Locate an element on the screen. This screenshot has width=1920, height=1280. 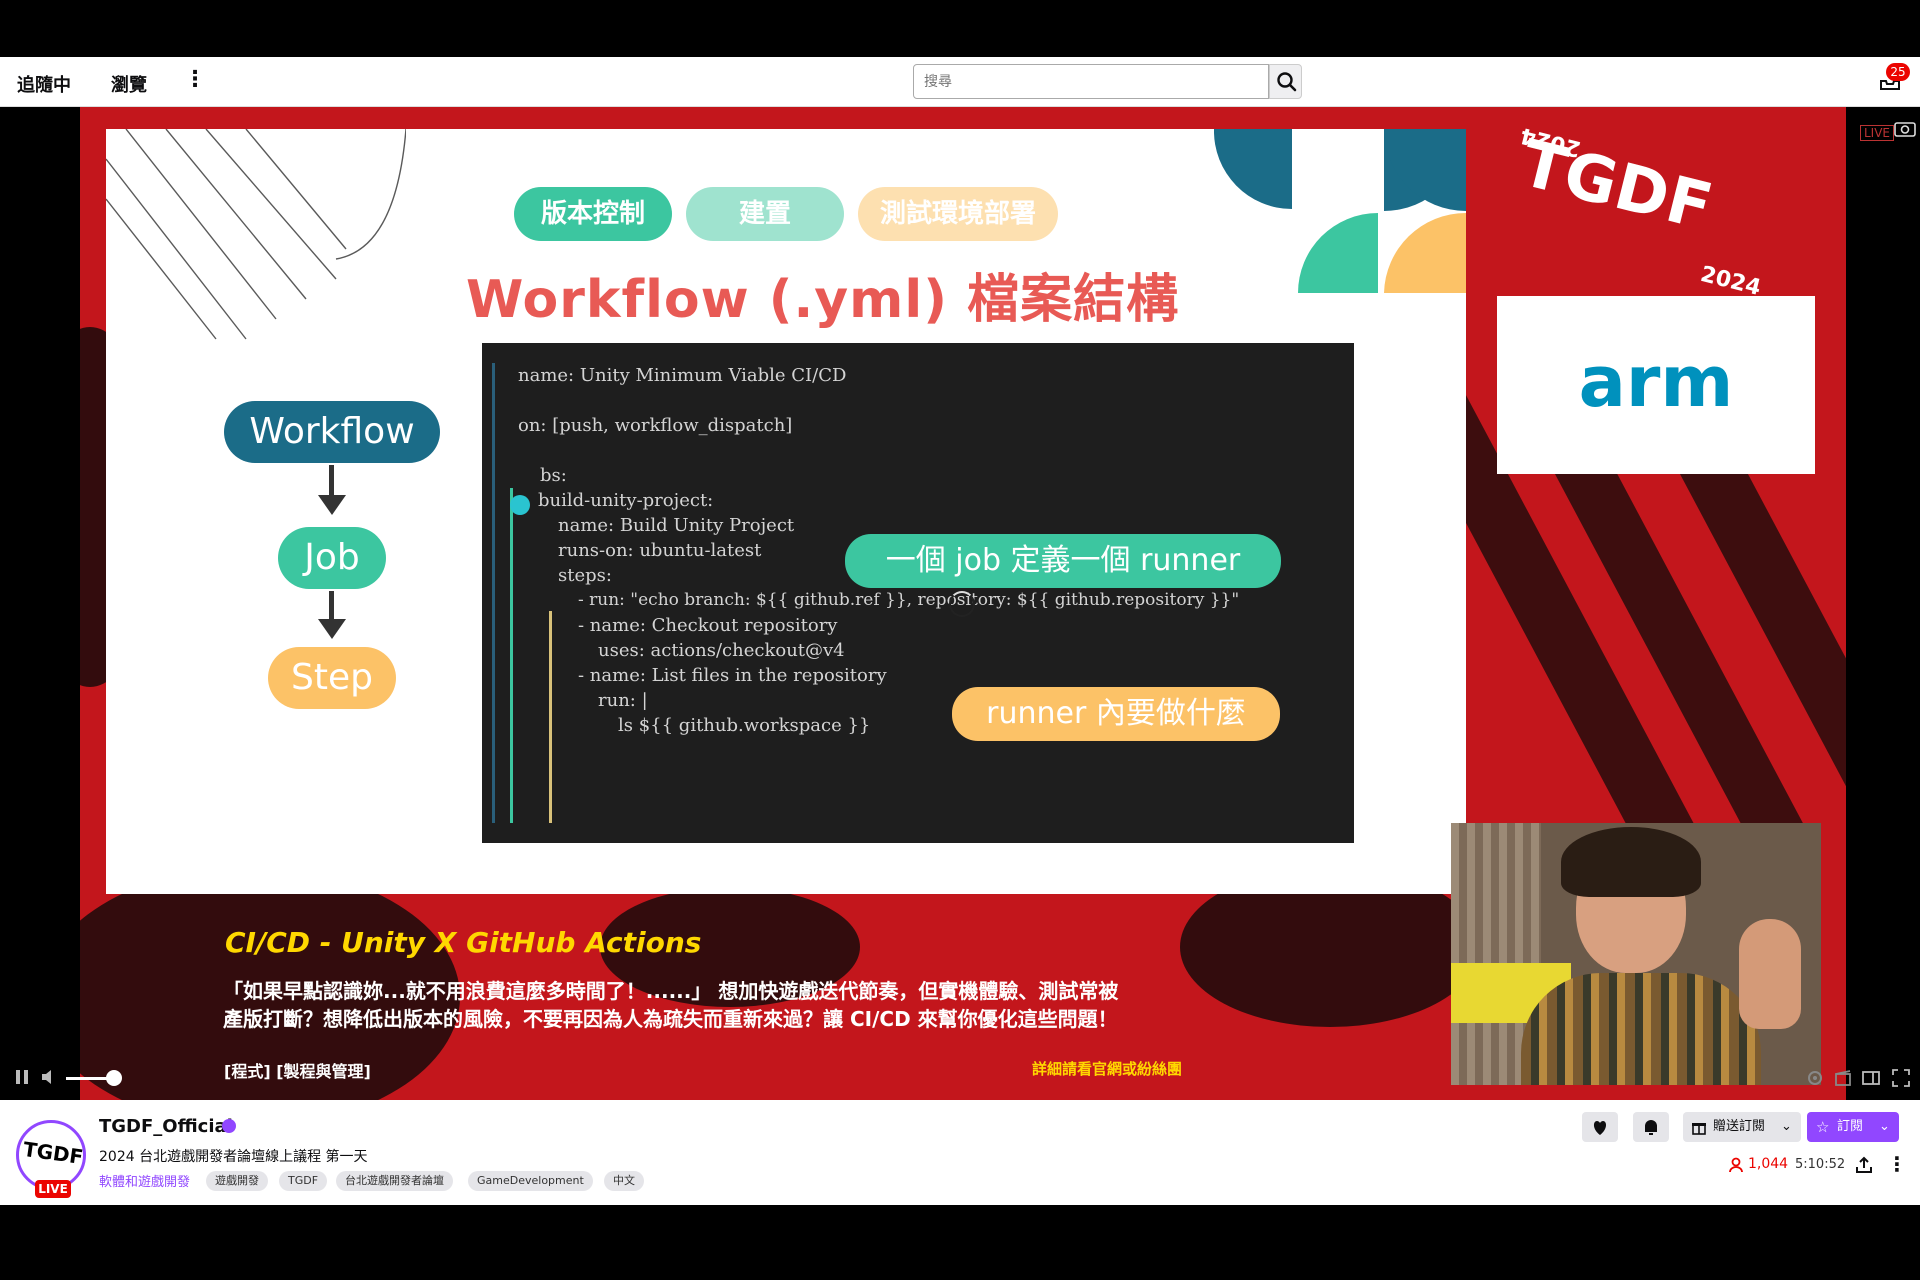
session-more-info: 詳細請看官網或紛絲團 is located at coordinates (1107, 1069).